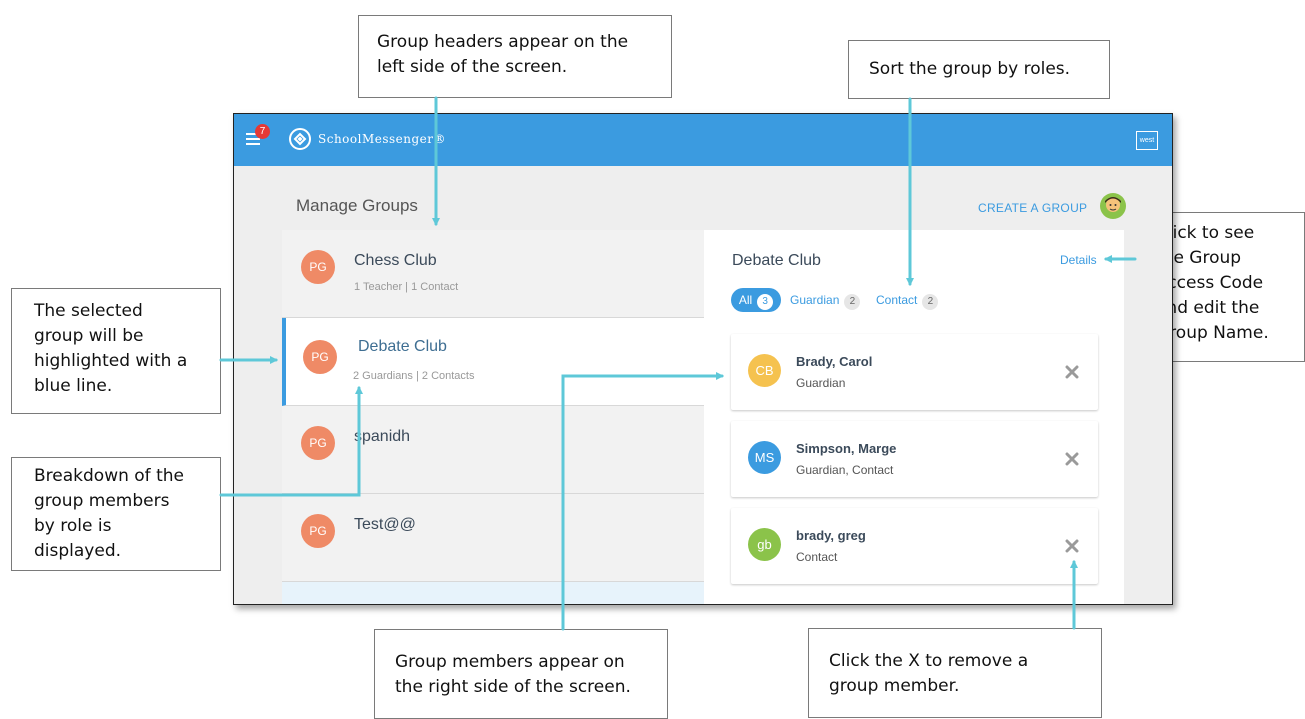 This screenshot has height=719, width=1305. What do you see at coordinates (979, 69) in the screenshot?
I see `callout-sort-roles: Sort the group by roles.` at bounding box center [979, 69].